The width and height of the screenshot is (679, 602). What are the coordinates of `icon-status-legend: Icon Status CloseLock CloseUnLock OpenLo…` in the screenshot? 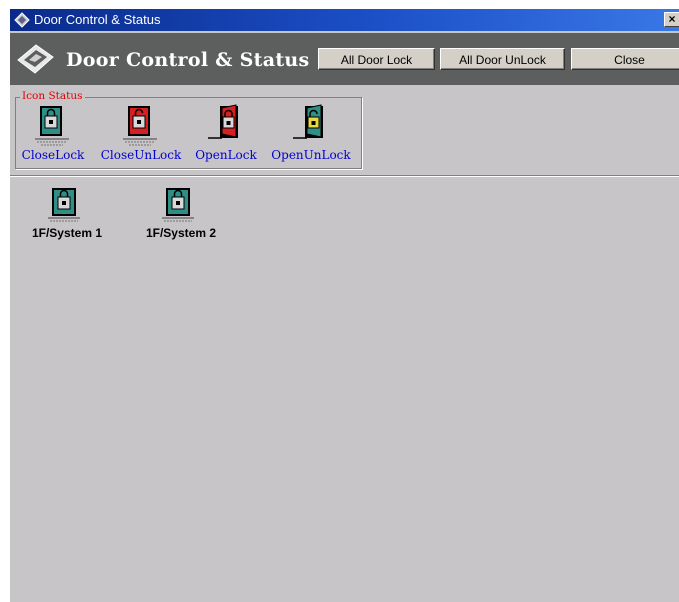 It's located at (188, 129).